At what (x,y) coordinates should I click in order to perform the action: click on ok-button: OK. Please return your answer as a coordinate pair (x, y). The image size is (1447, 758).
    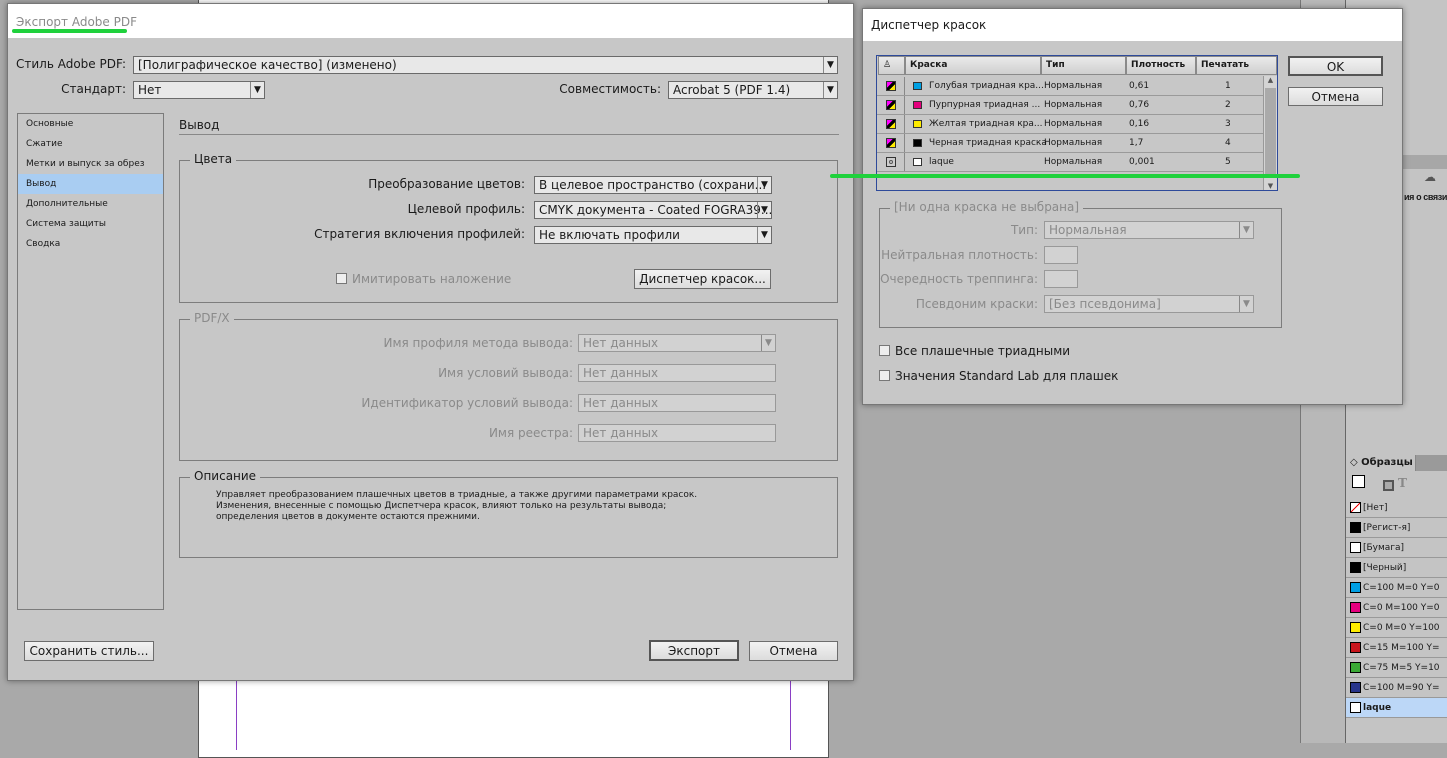
    Looking at the image, I should click on (1335, 66).